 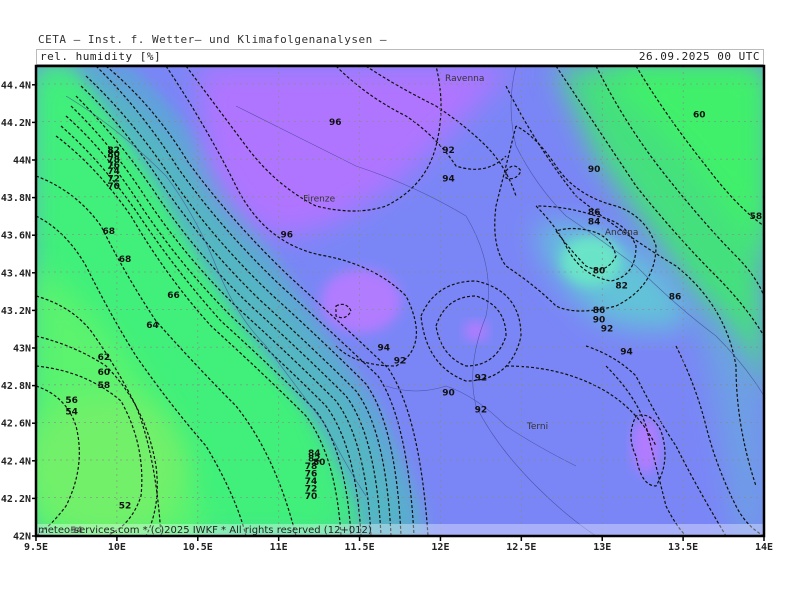 I want to click on valid-time: 26.09.2025 00 UTC, so click(x=699, y=56).